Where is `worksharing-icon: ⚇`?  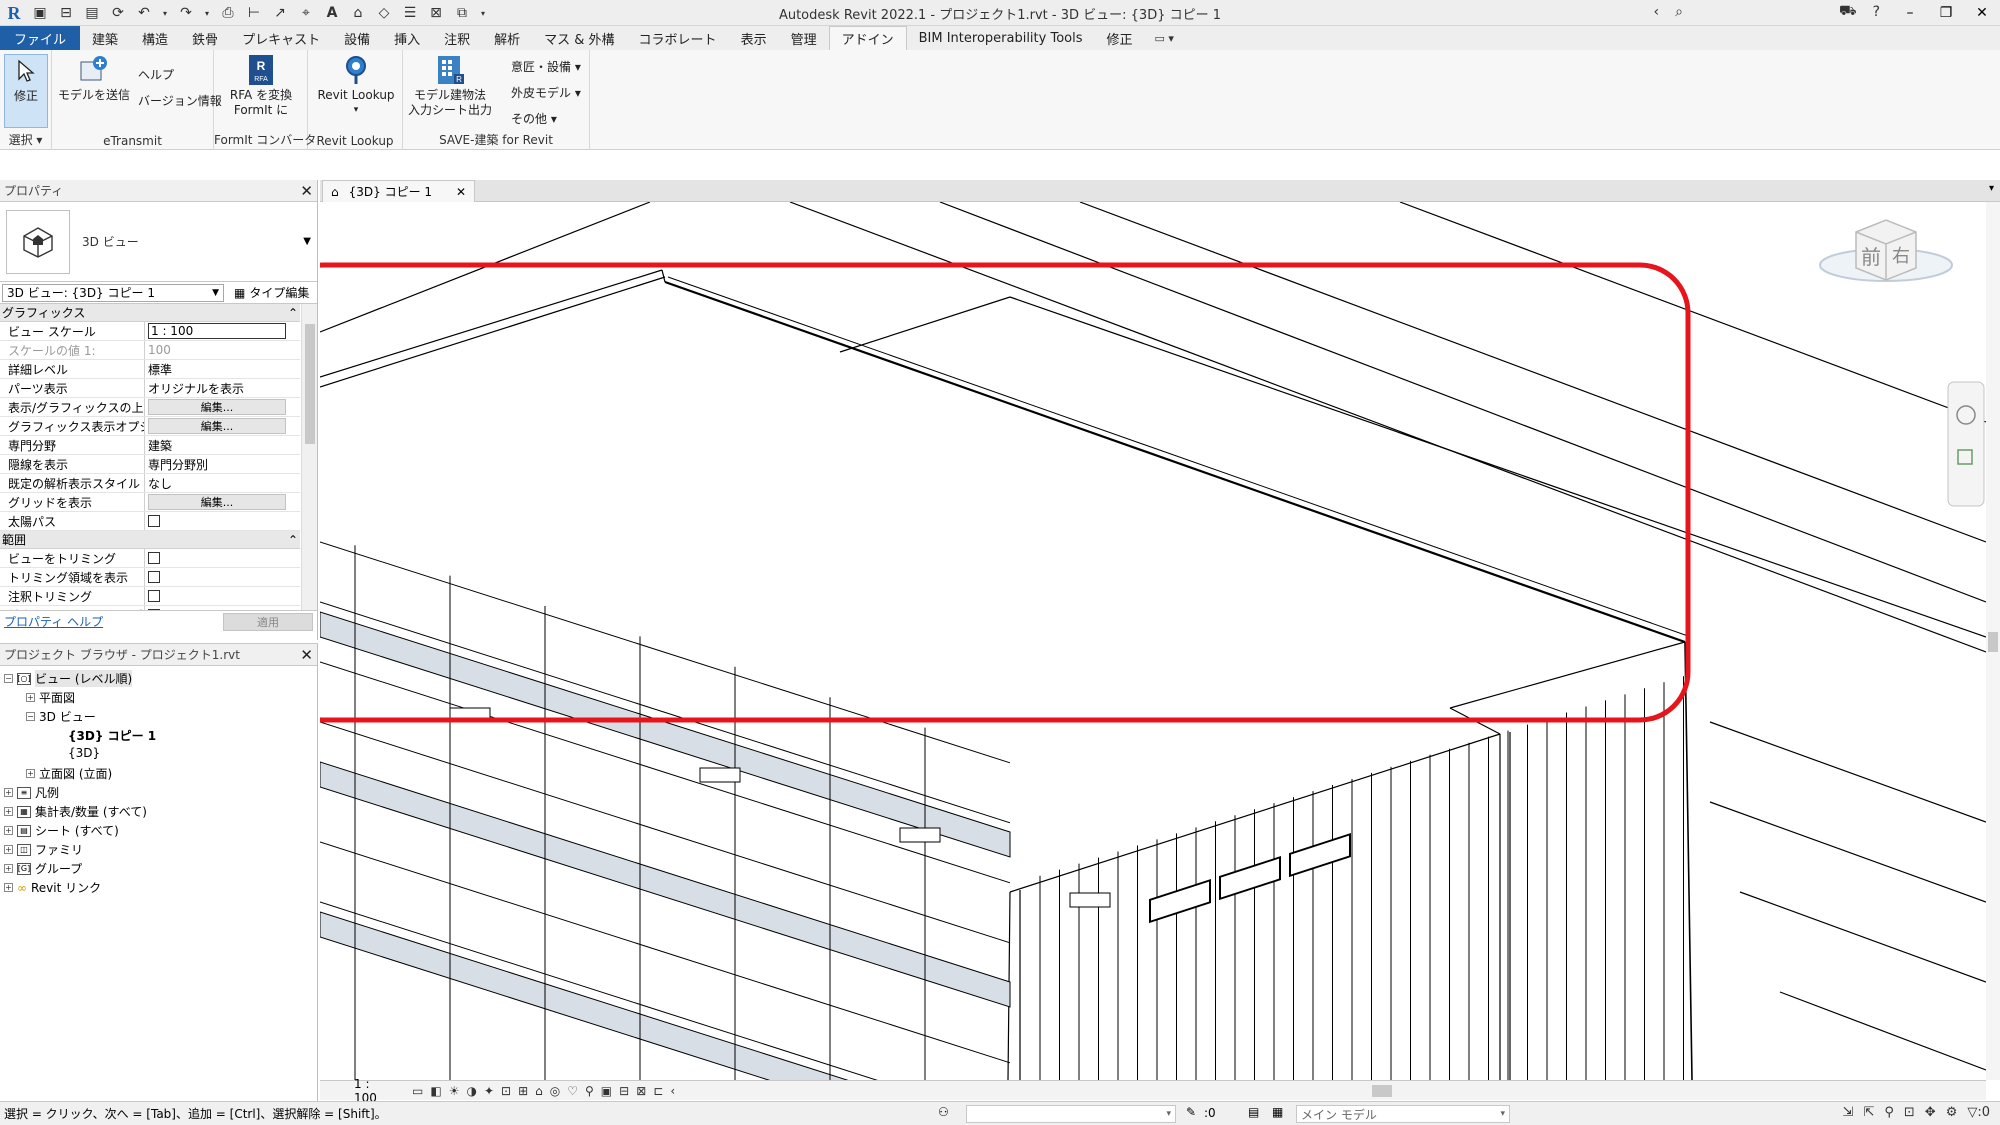 worksharing-icon: ⚇ is located at coordinates (943, 1112).